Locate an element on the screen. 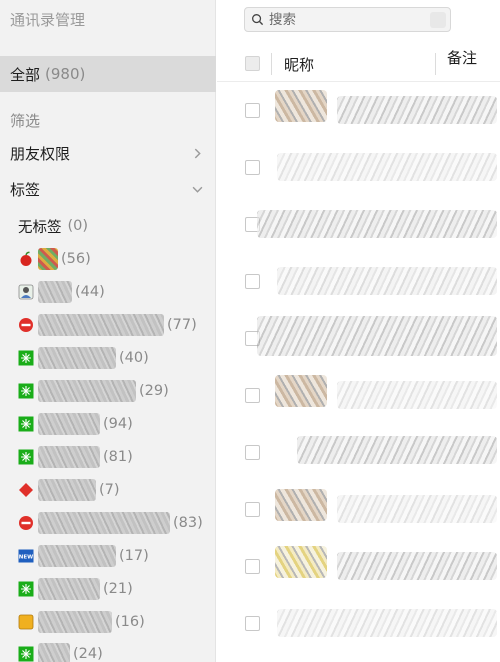  tag-count: (40) is located at coordinates (134, 358).